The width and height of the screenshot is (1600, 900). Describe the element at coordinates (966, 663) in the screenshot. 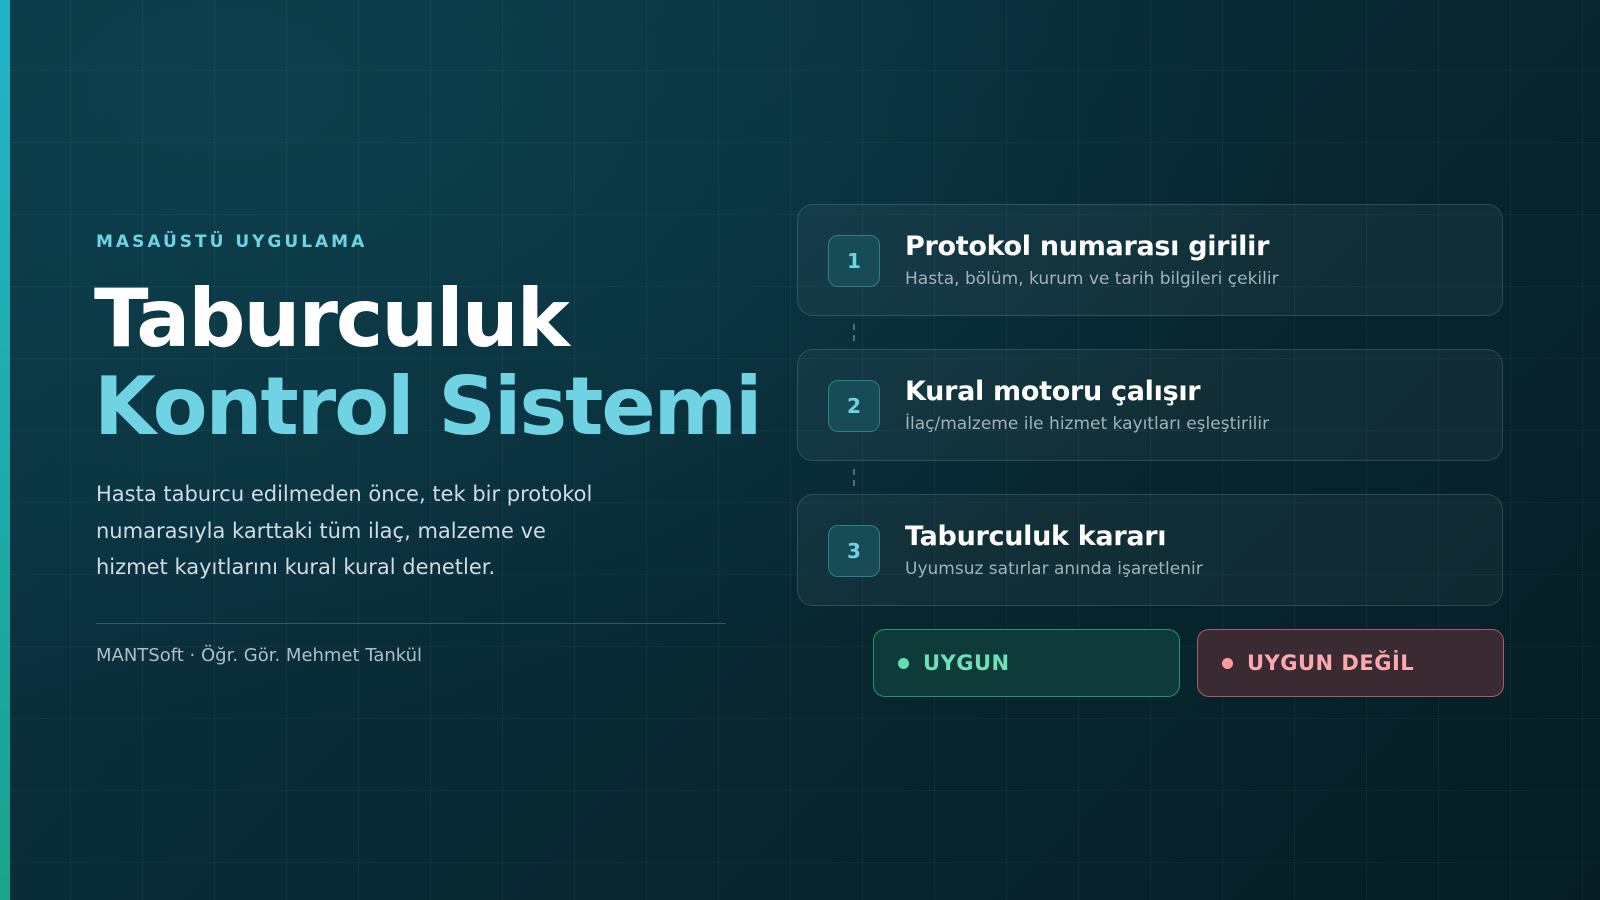

I see `status-ok-label: UYGUN` at that location.